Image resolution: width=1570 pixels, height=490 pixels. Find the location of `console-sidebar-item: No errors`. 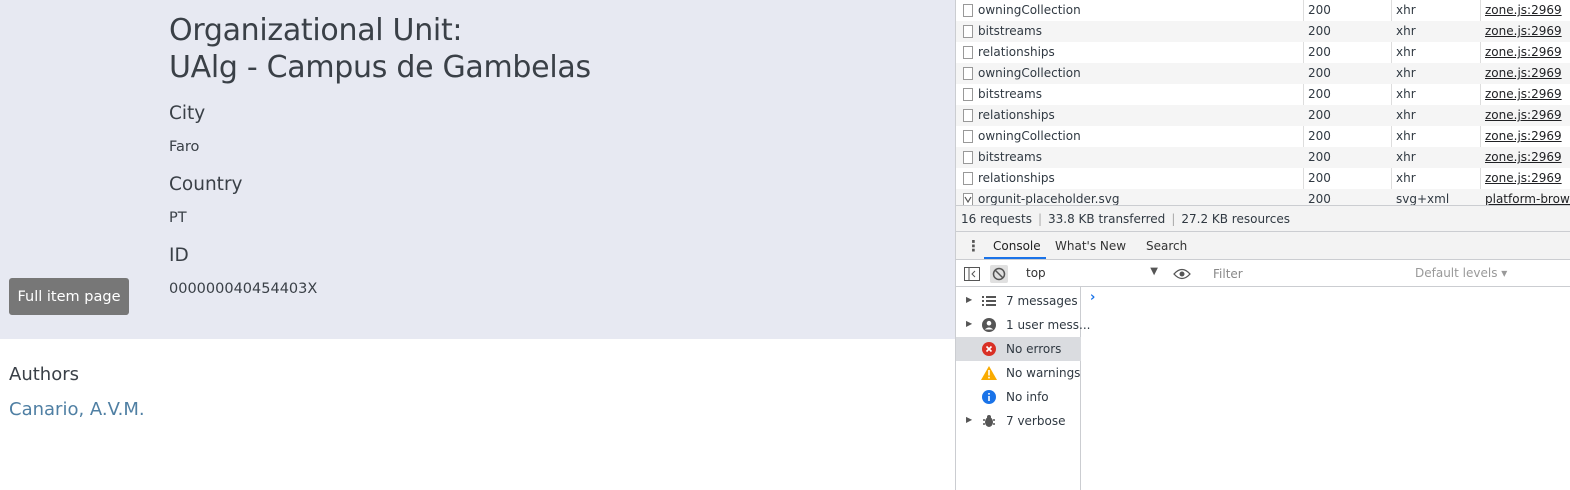

console-sidebar-item: No errors is located at coordinates (1018, 349).